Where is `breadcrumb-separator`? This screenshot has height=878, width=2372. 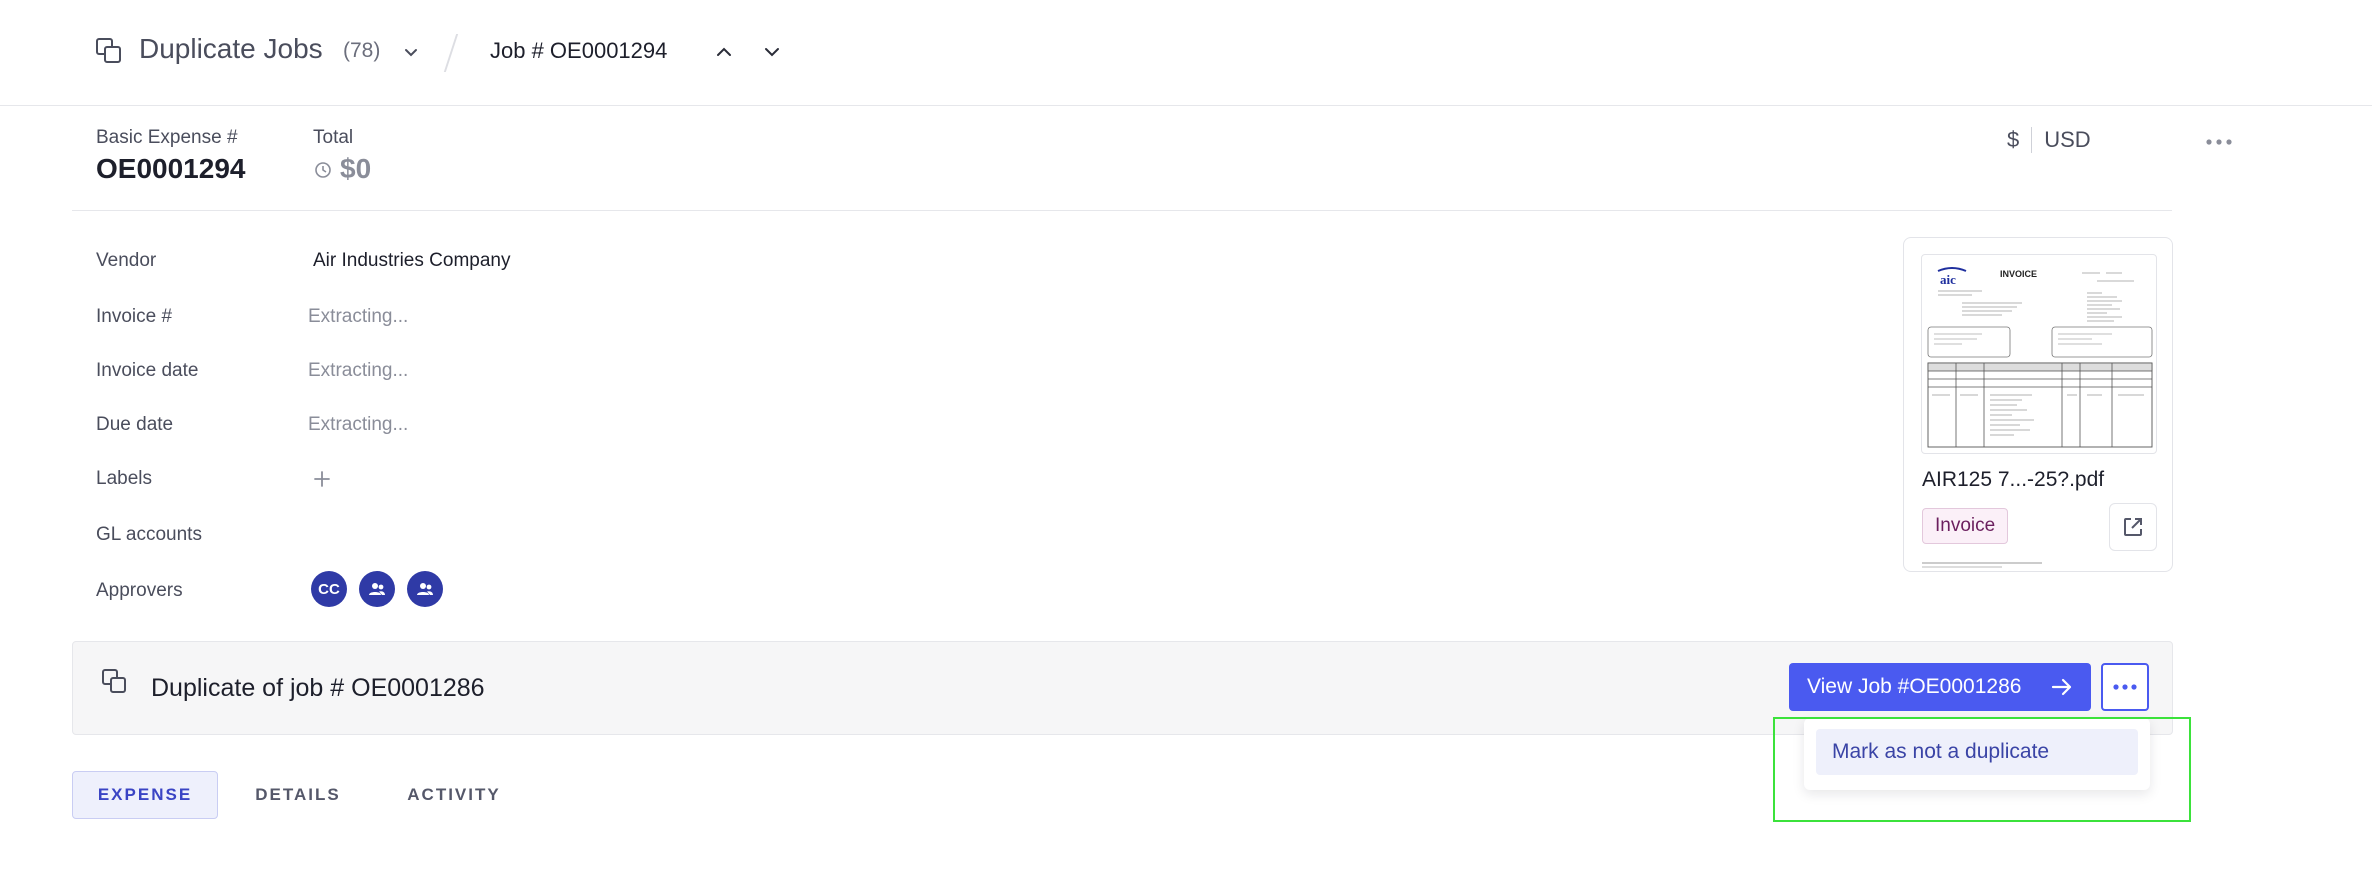 breadcrumb-separator is located at coordinates (451, 53).